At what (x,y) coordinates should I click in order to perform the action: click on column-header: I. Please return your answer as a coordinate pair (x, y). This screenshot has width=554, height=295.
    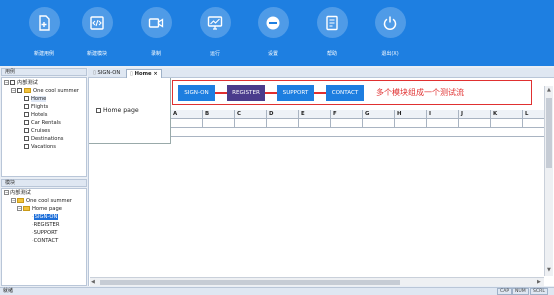
    Looking at the image, I should click on (443, 114).